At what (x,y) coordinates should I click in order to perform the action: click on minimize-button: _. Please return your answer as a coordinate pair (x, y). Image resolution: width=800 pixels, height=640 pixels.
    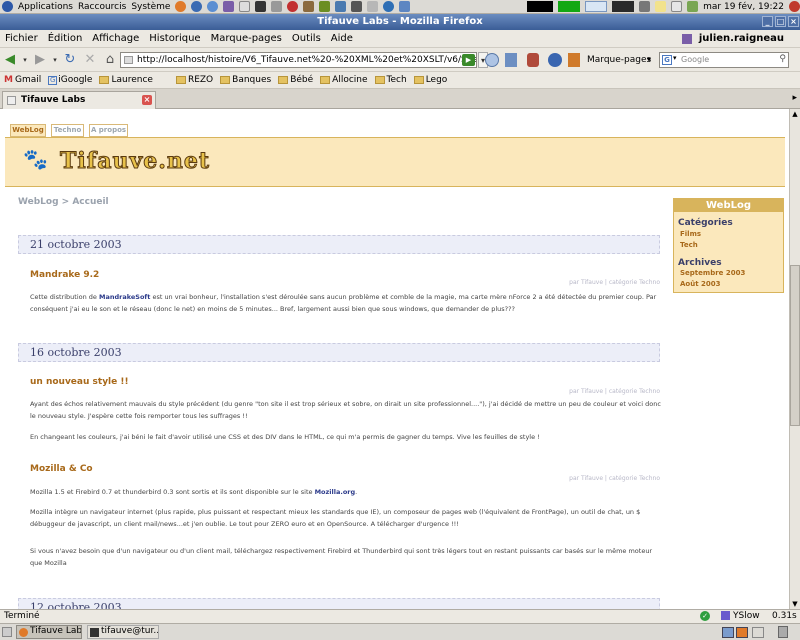
    Looking at the image, I should click on (767, 21).